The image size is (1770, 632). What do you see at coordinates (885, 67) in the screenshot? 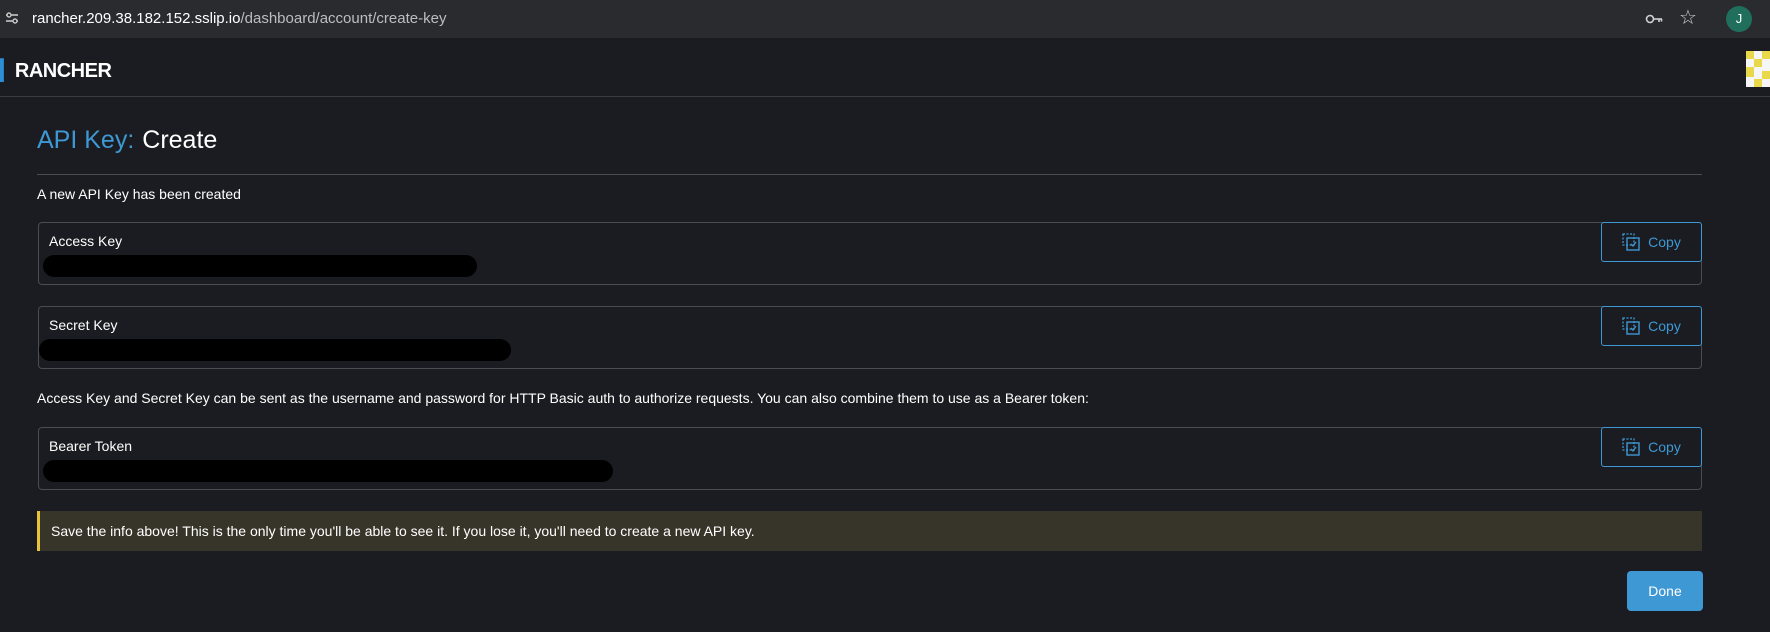
I see `app-header: ▎RANCHER` at bounding box center [885, 67].